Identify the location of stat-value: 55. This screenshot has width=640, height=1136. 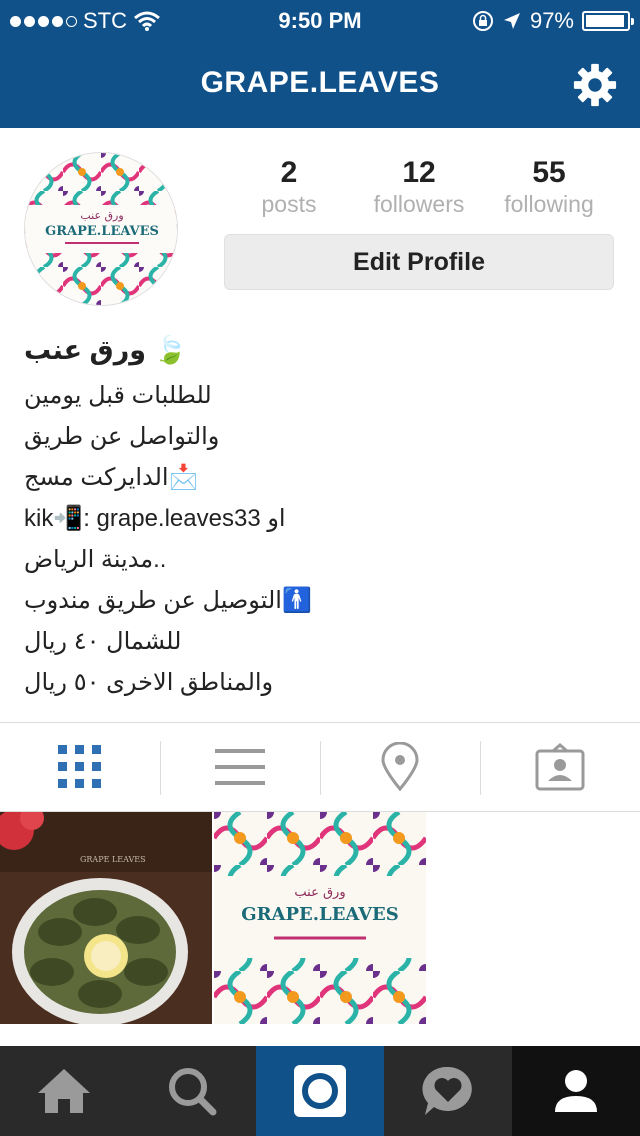
(549, 172).